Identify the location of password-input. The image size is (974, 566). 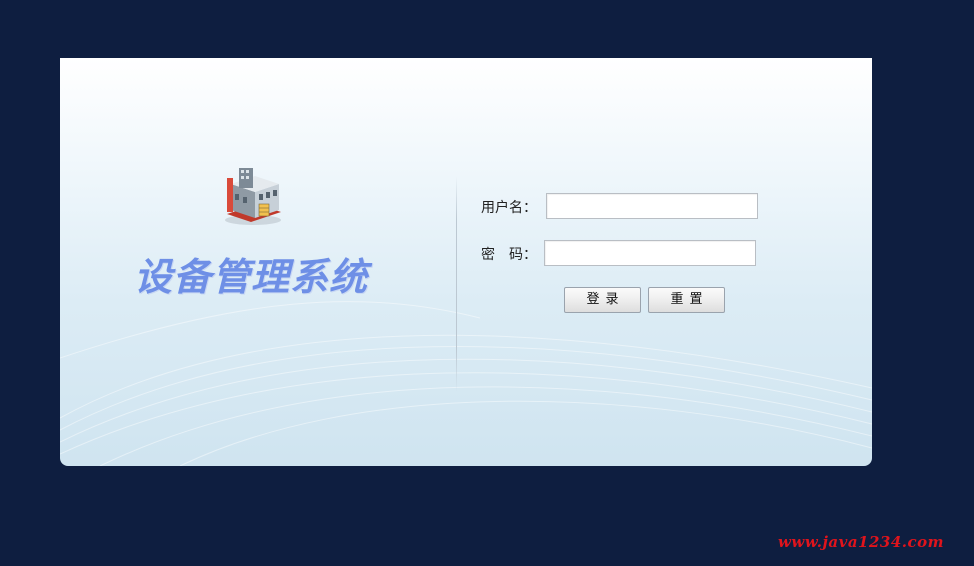
(650, 253).